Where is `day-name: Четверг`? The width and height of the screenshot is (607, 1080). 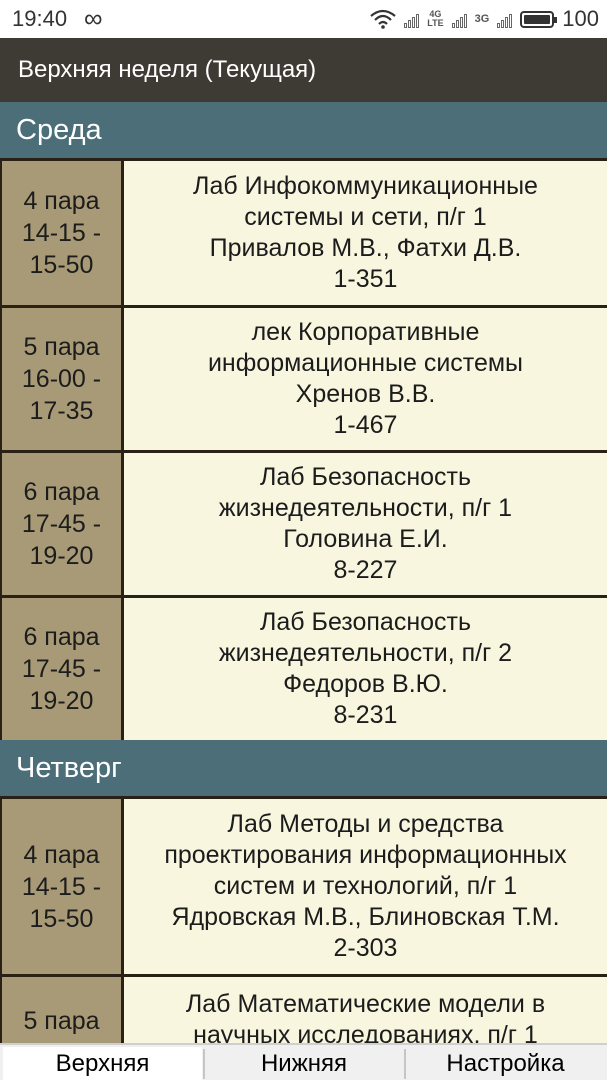
day-name: Четверг is located at coordinates (69, 768).